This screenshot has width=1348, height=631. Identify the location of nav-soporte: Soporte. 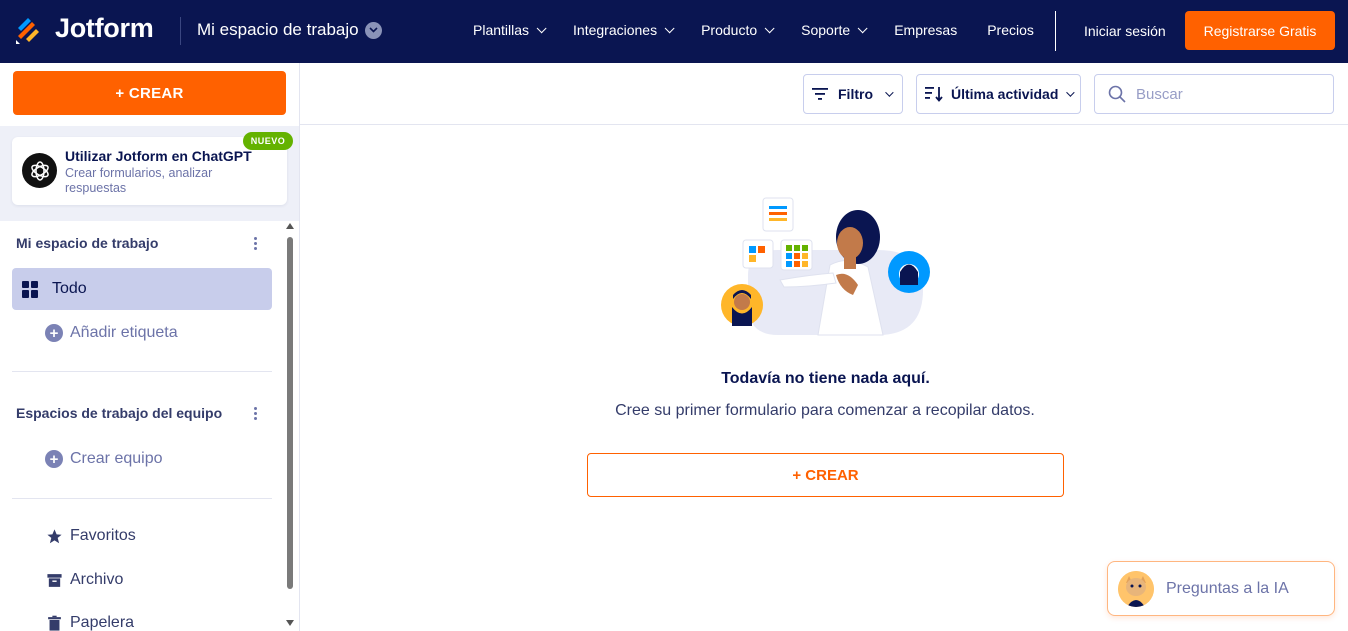
(834, 30).